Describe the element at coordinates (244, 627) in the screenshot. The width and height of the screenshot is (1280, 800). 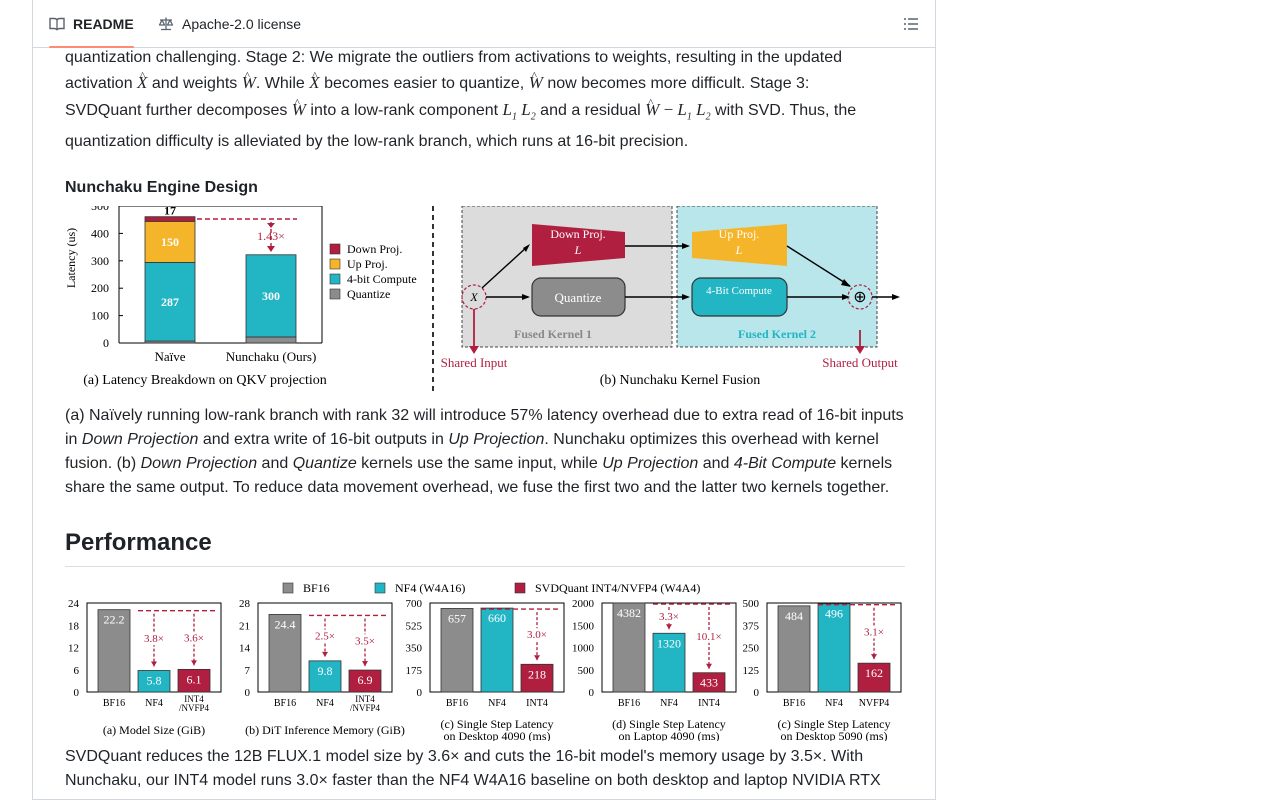
I see `perf-ytick: 21` at that location.